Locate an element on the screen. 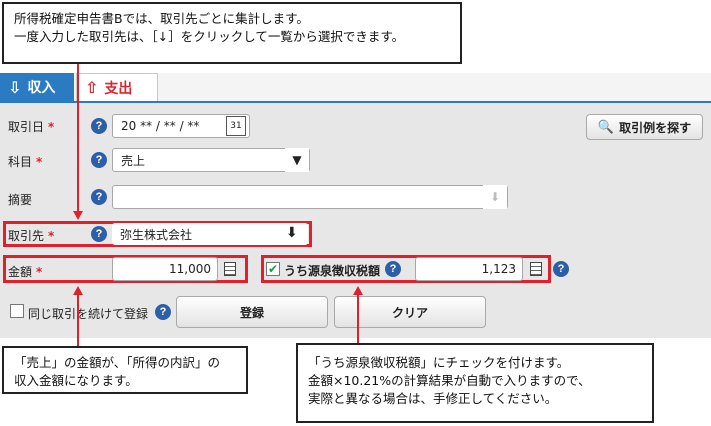  summary-input: ⬇ is located at coordinates (310, 197).